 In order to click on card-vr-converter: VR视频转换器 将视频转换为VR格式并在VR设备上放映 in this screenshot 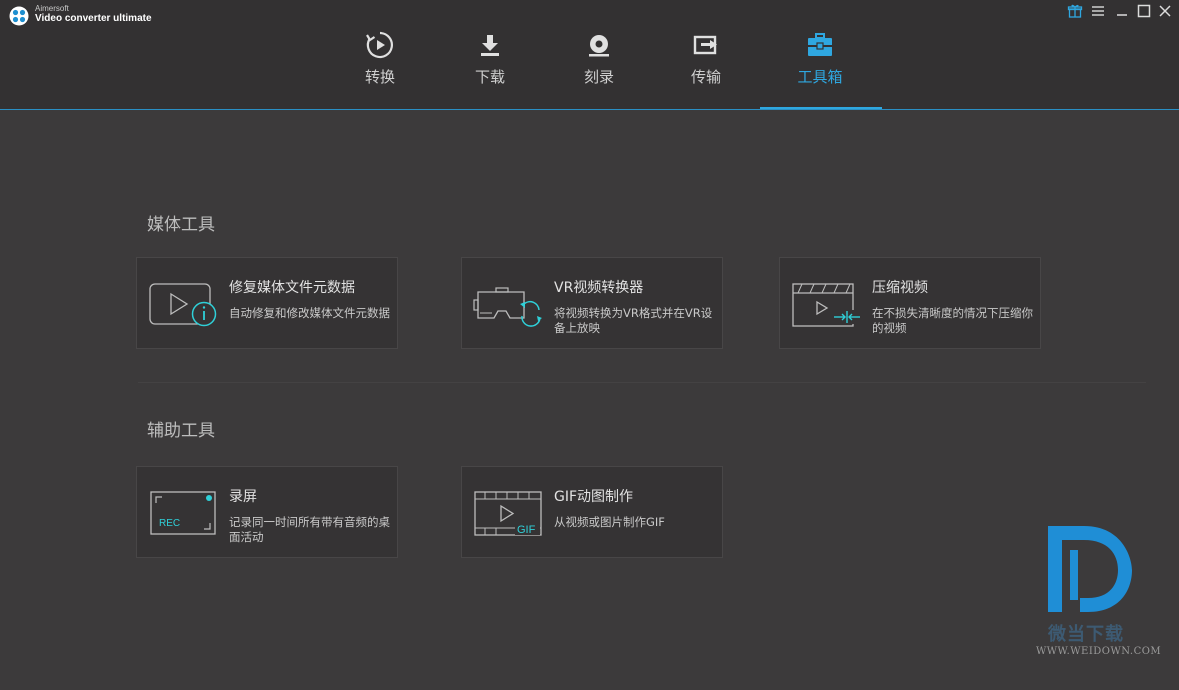, I will do `click(592, 303)`.